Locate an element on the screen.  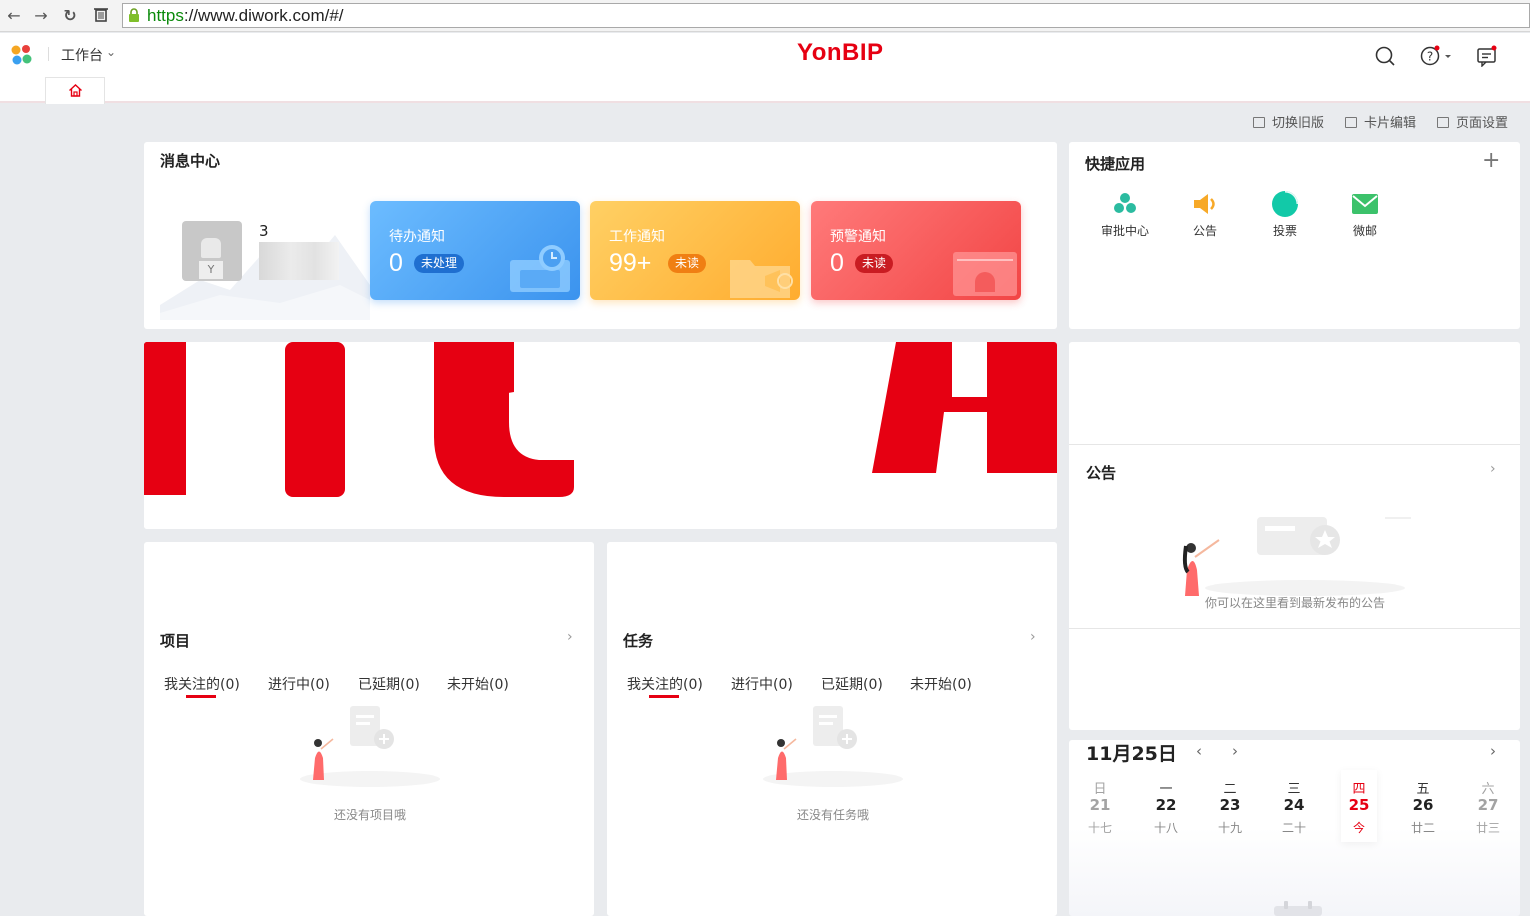
speaker-icon is located at coordinates (1204, 204).